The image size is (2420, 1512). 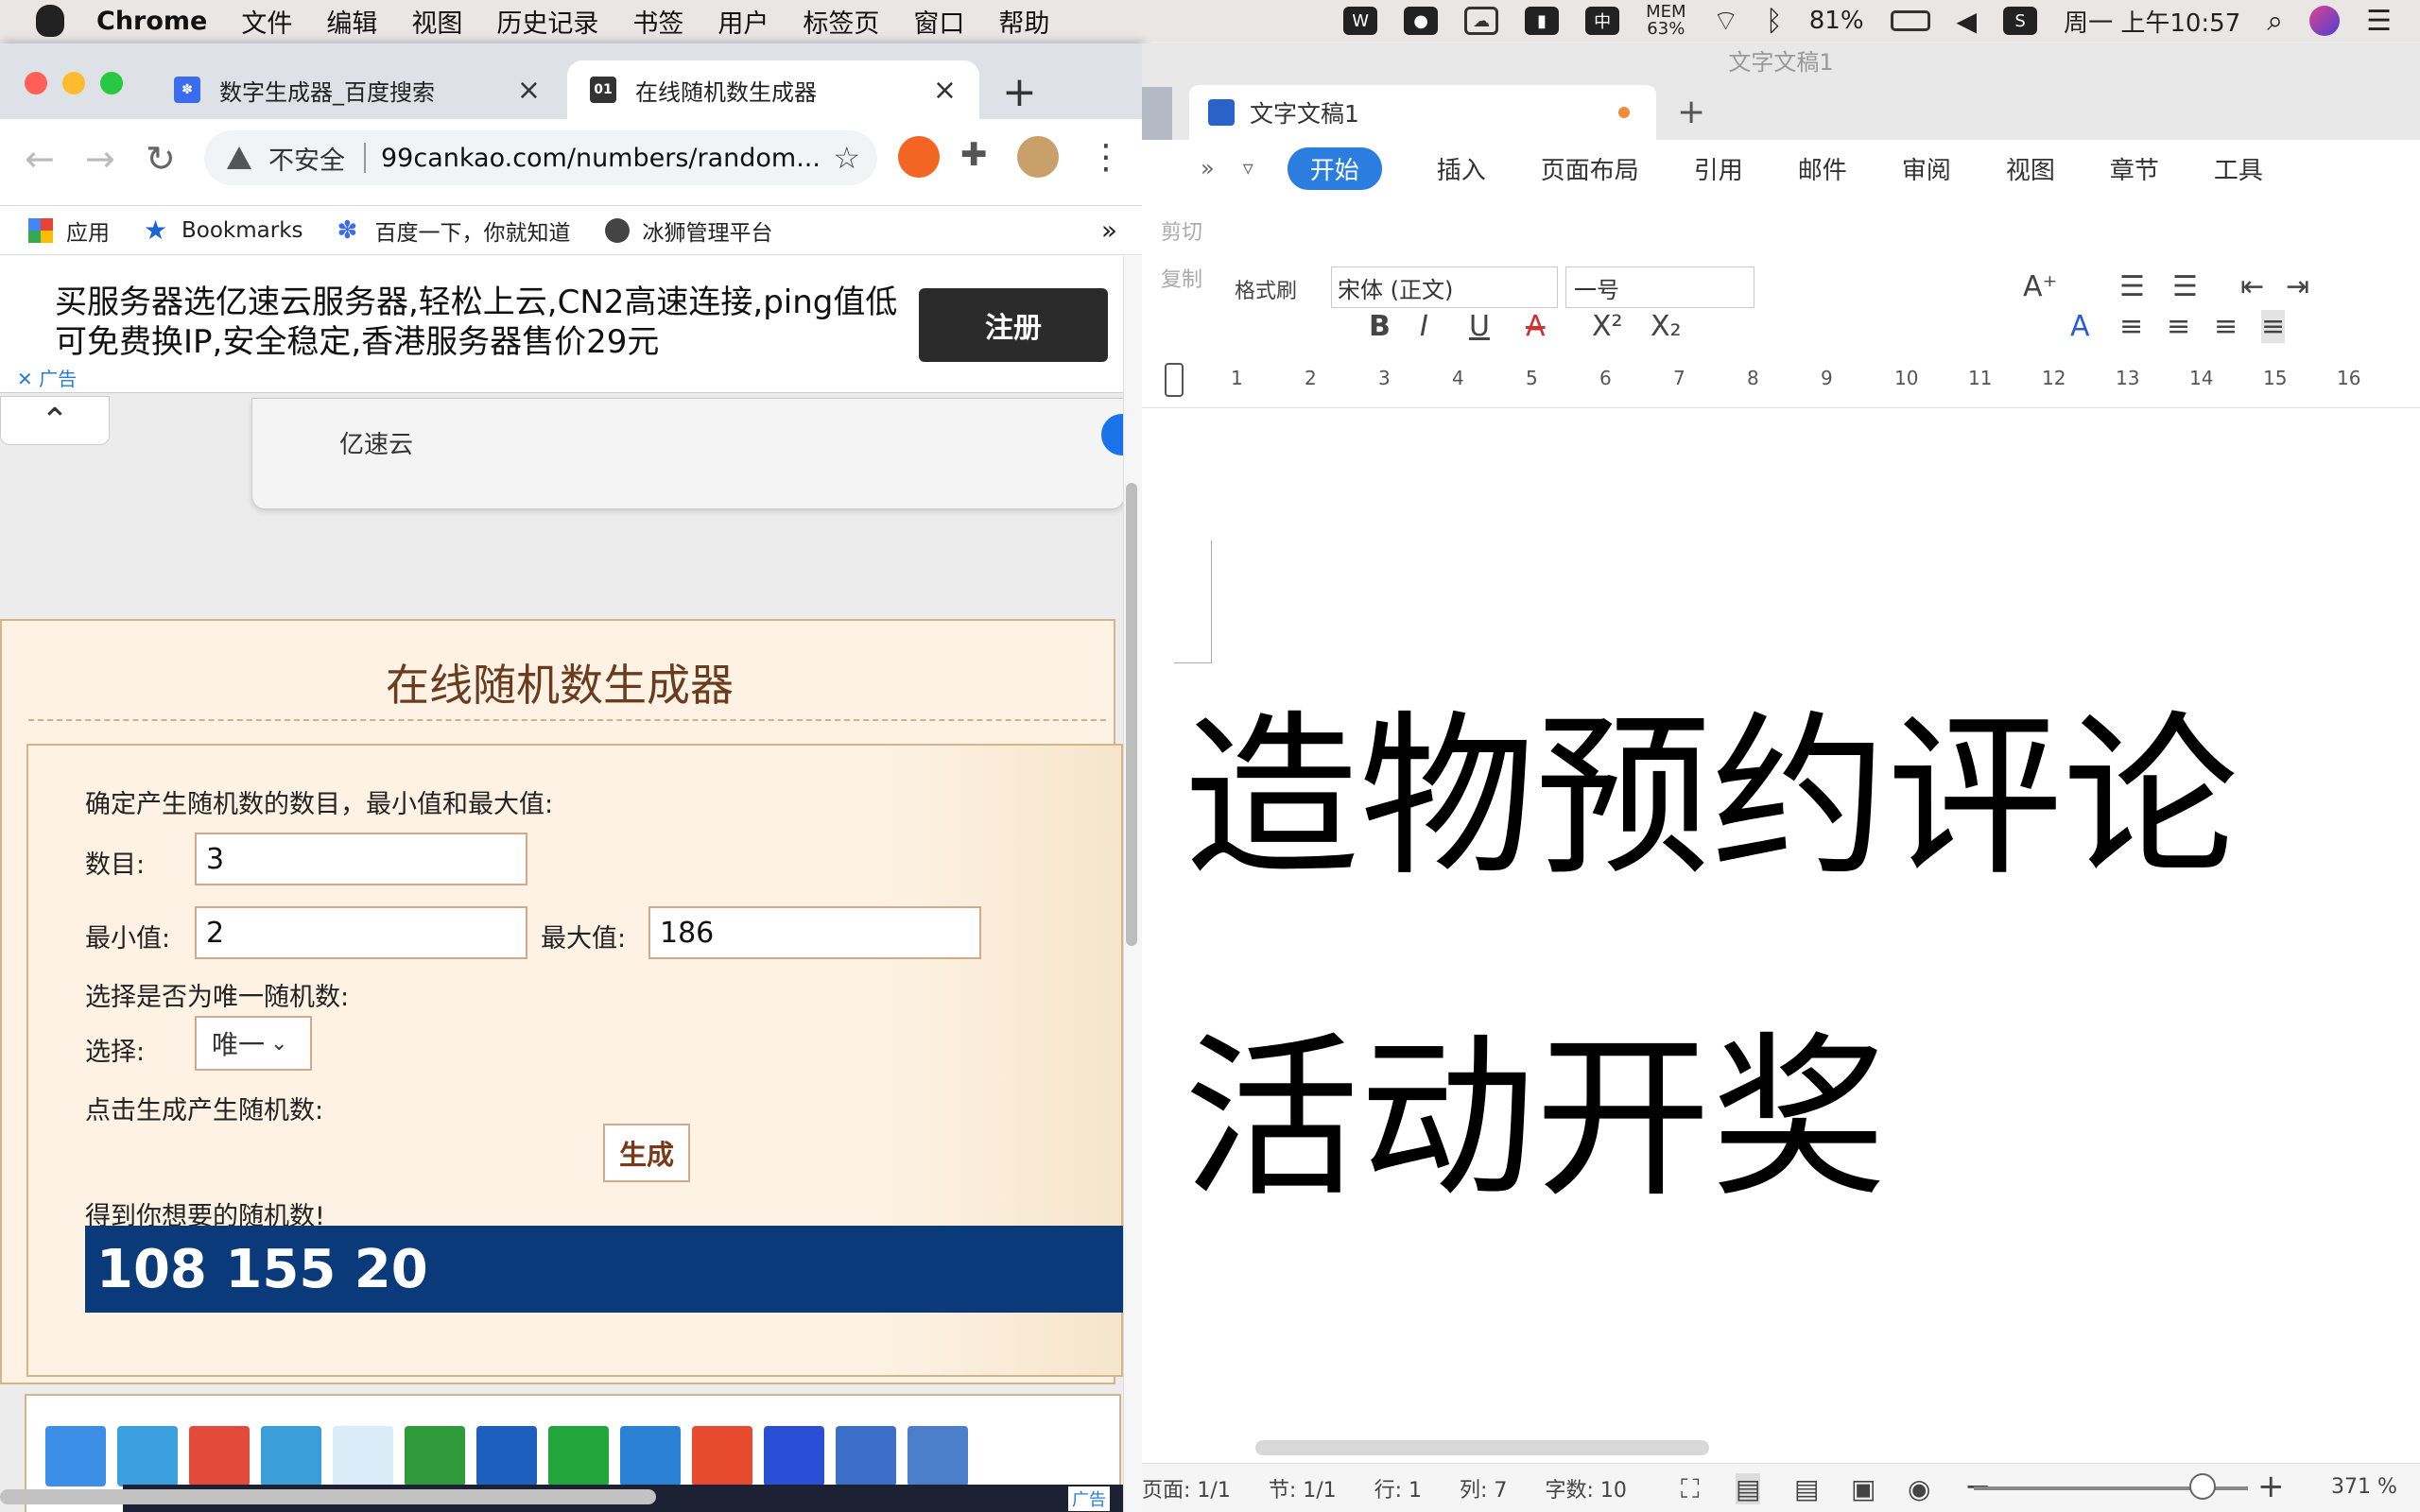 What do you see at coordinates (1542, 21) in the screenshot?
I see `mic-tray-icon: ▮` at bounding box center [1542, 21].